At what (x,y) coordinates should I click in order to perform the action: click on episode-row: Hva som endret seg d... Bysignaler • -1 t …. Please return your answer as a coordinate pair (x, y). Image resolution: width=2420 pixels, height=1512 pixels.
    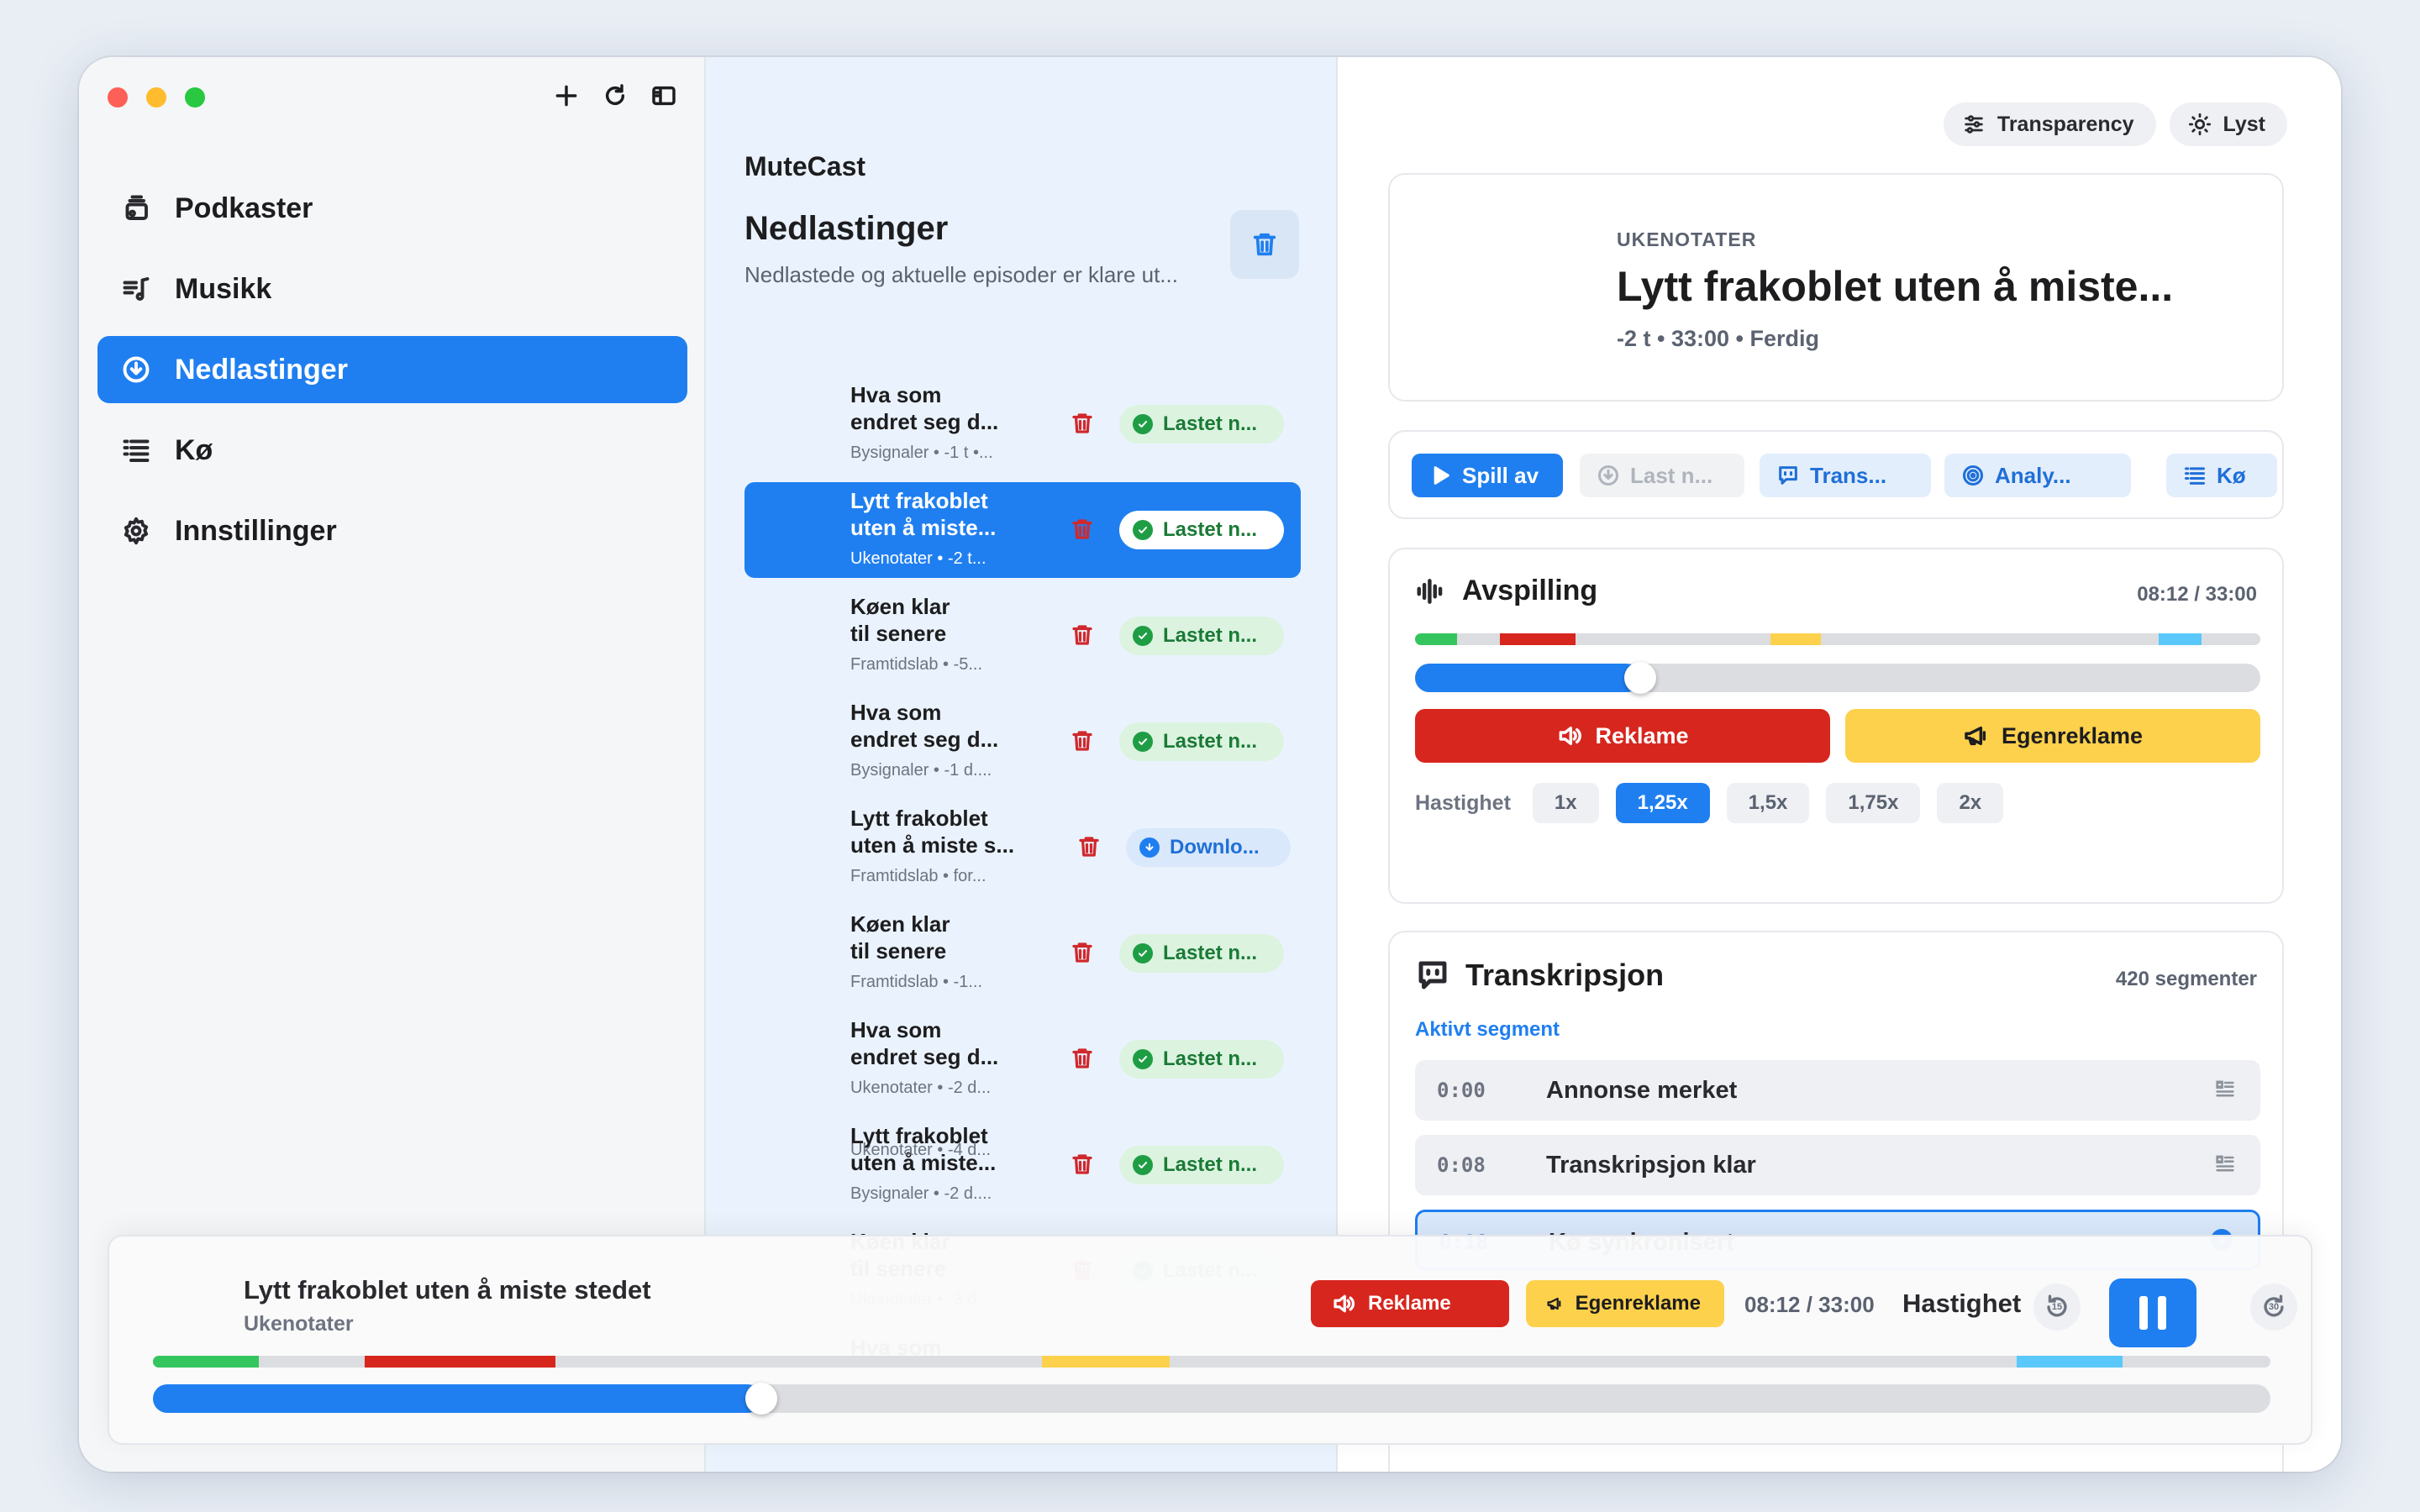
    Looking at the image, I should click on (1022, 424).